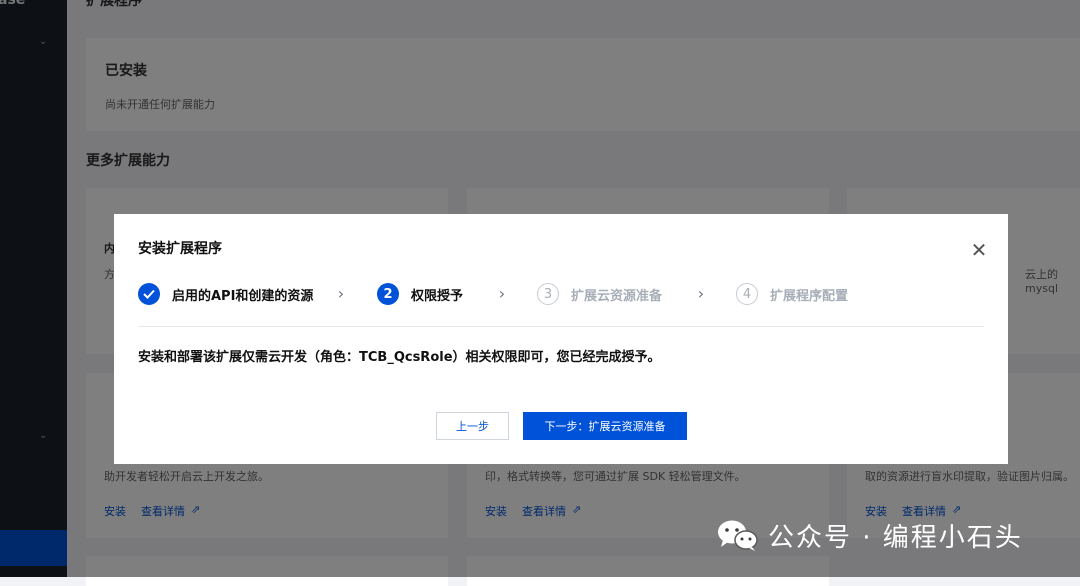  Describe the element at coordinates (895, 537) in the screenshot. I see `watermark-text: 公众号 · 编程小石头` at that location.